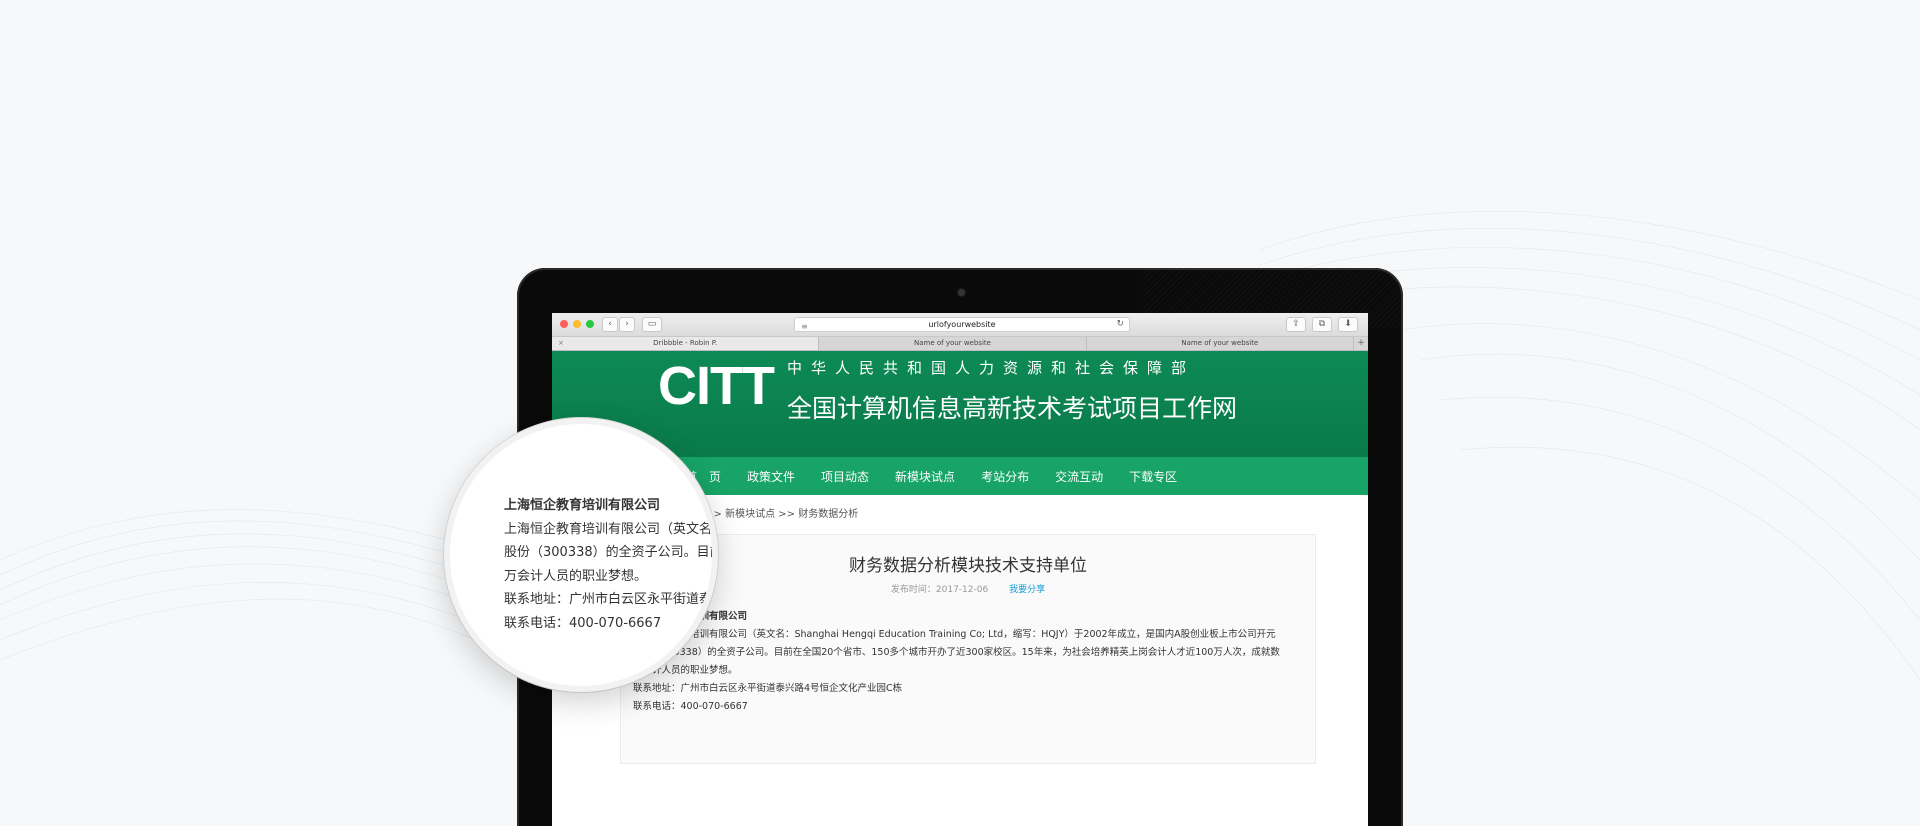  I want to click on magnified-address: 联系地址：广州市白云区永平街道泰, so click(608, 599).